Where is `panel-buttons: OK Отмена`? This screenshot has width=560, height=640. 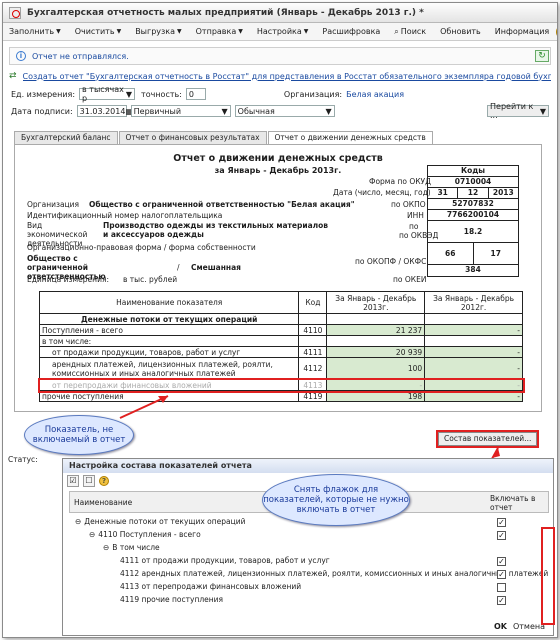 panel-buttons: OK Отмена is located at coordinates (519, 626).